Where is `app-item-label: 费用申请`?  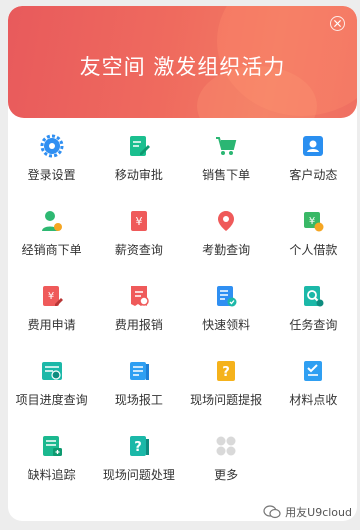 app-item-label: 费用申请 is located at coordinates (51, 325).